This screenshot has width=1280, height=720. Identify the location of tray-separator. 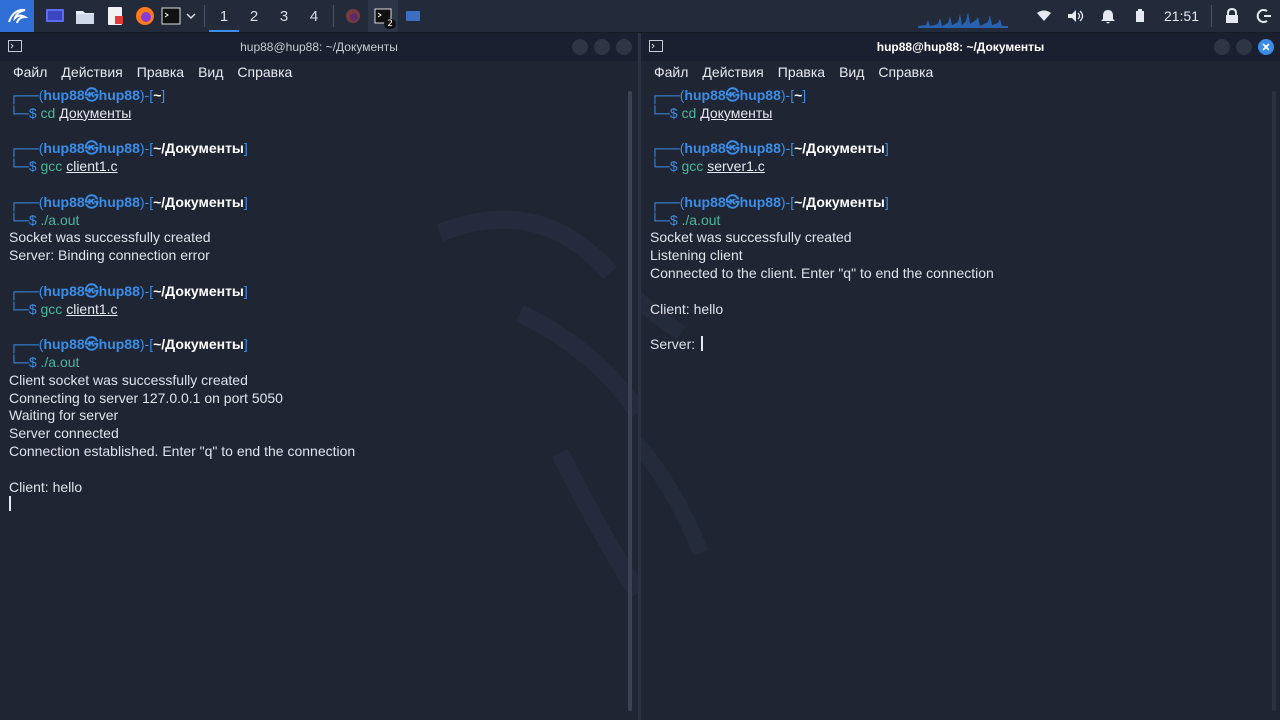
(1211, 16).